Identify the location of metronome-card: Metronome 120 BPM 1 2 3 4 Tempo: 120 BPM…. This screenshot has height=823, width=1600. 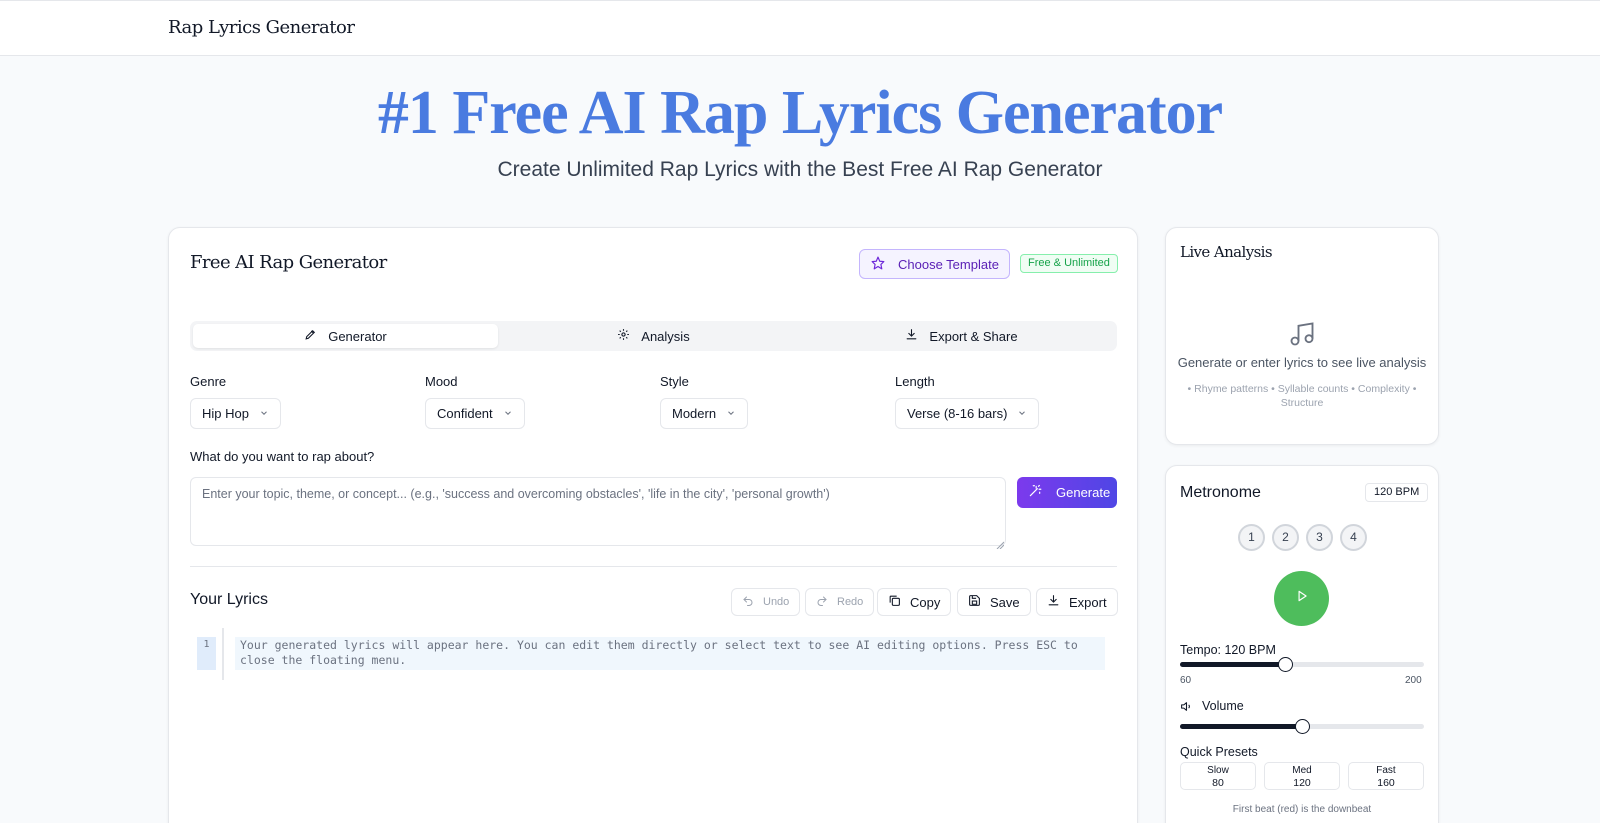
(1302, 644).